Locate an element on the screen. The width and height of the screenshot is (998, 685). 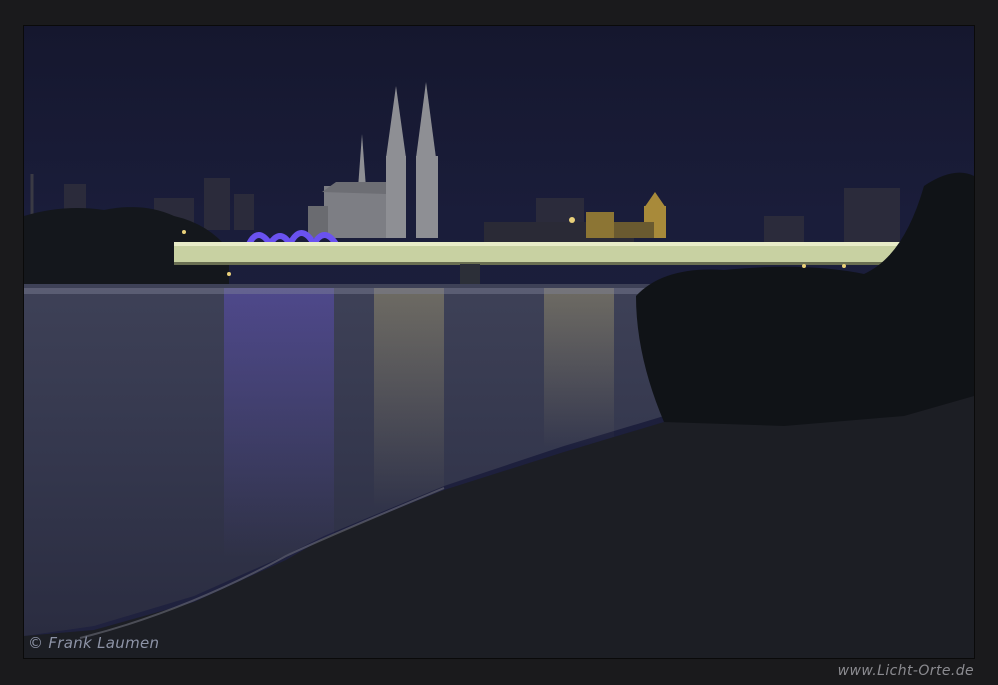
copyright-text: © Frank Laumen is located at coordinates (94, 643).